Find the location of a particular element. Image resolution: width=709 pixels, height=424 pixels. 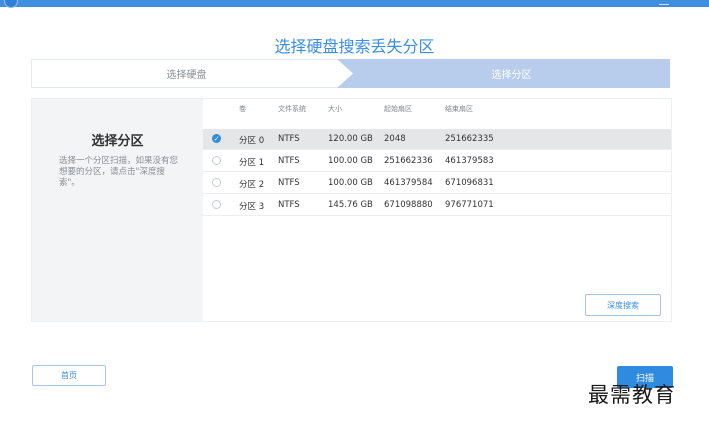

cell-size: 145.76 GB is located at coordinates (350, 205).